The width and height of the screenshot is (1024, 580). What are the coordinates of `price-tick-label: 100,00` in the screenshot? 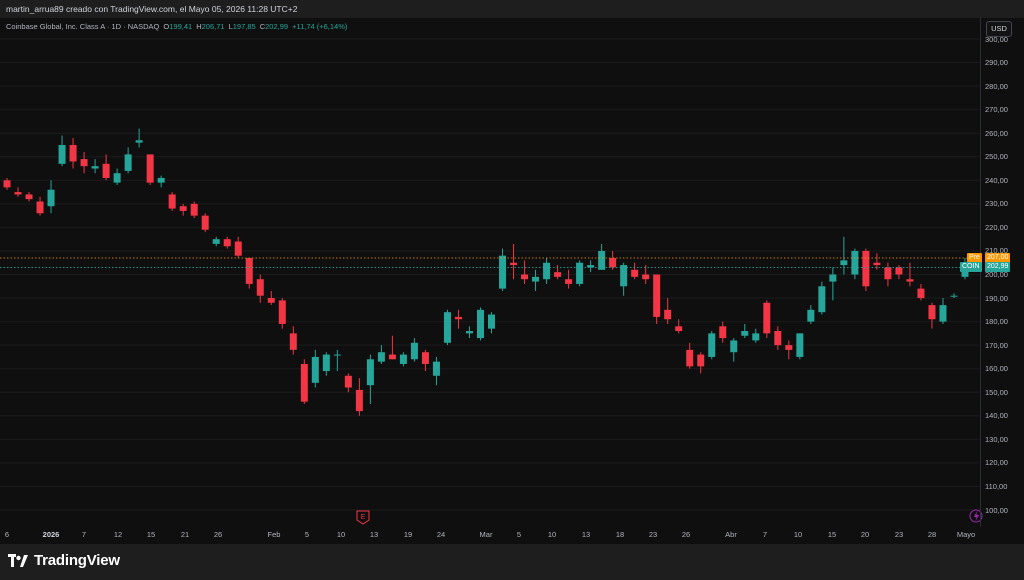 It's located at (996, 510).